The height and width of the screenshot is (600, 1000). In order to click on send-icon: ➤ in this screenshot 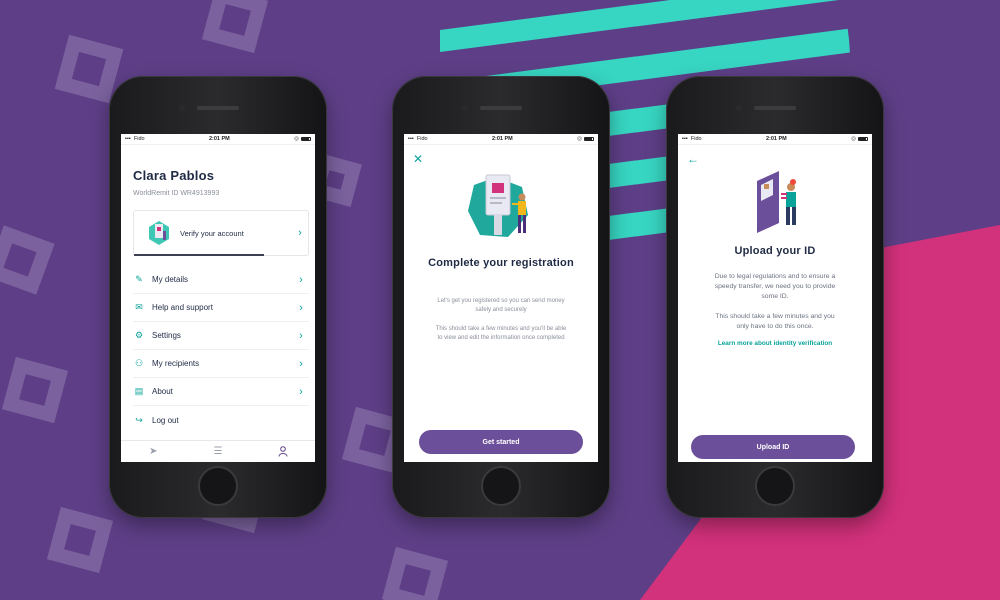, I will do `click(153, 451)`.